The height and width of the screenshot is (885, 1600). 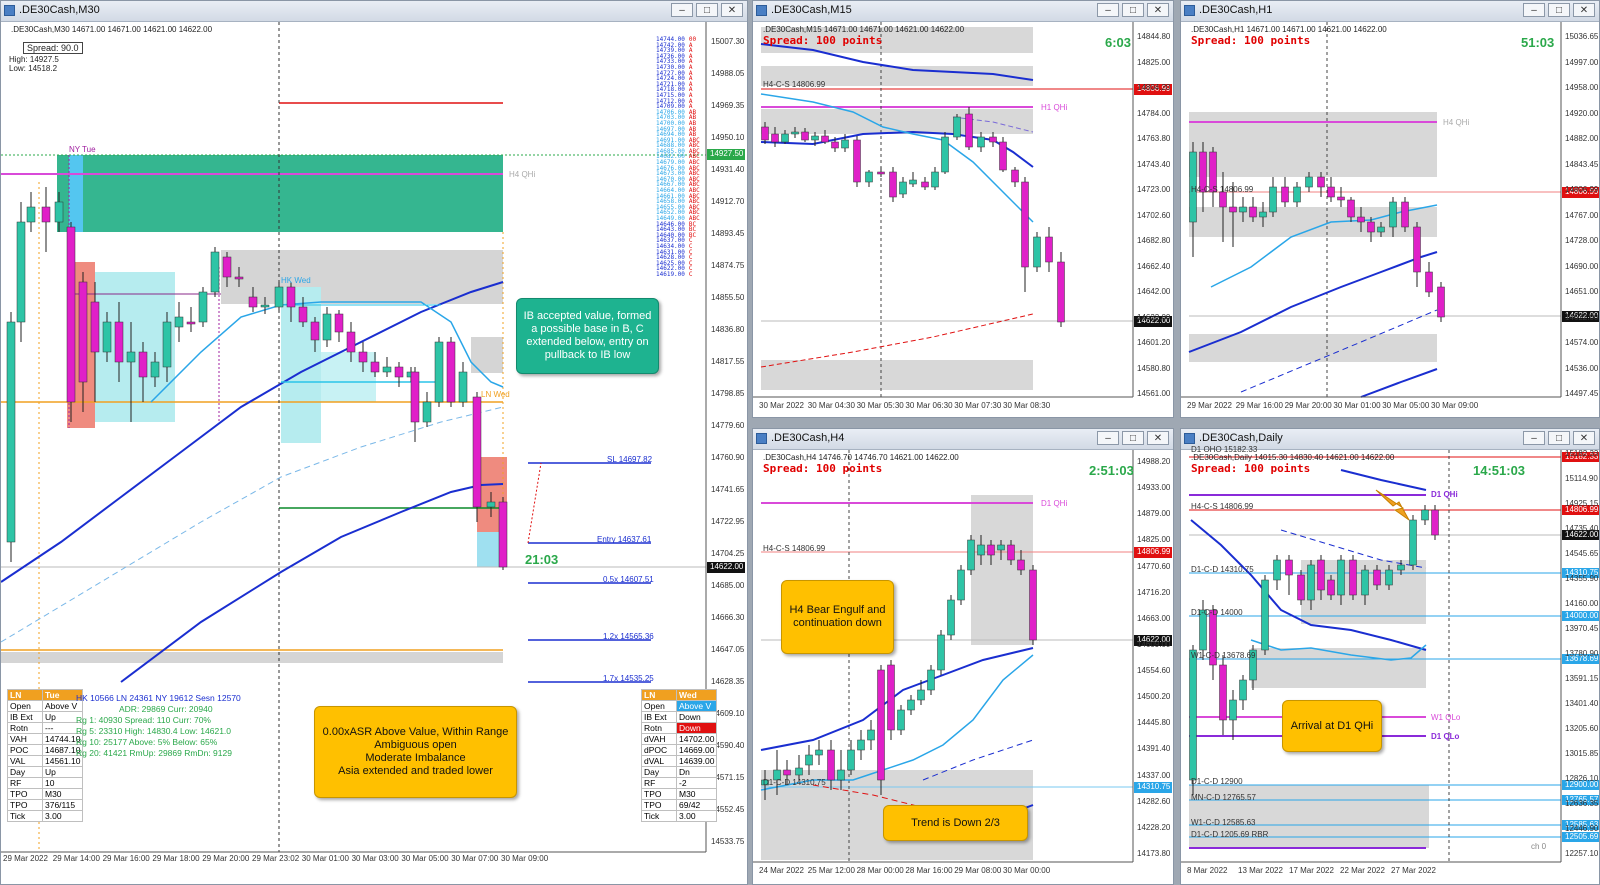 I want to click on candle-timer: 51:03, so click(x=1538, y=42).